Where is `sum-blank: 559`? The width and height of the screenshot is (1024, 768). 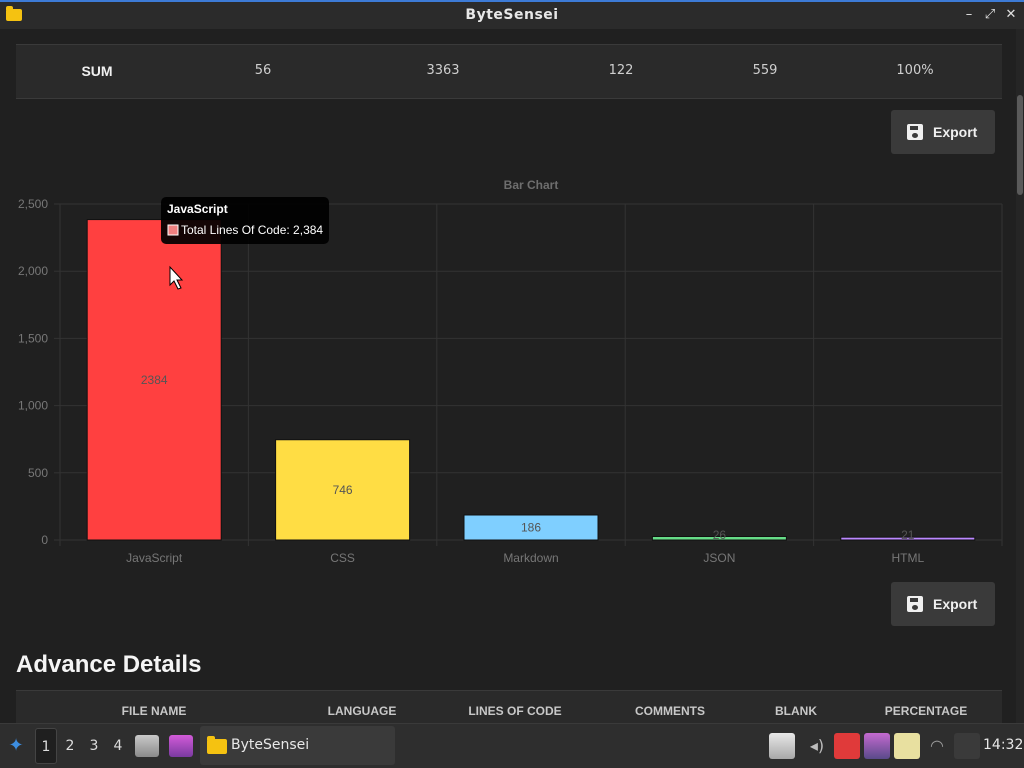 sum-blank: 559 is located at coordinates (765, 70).